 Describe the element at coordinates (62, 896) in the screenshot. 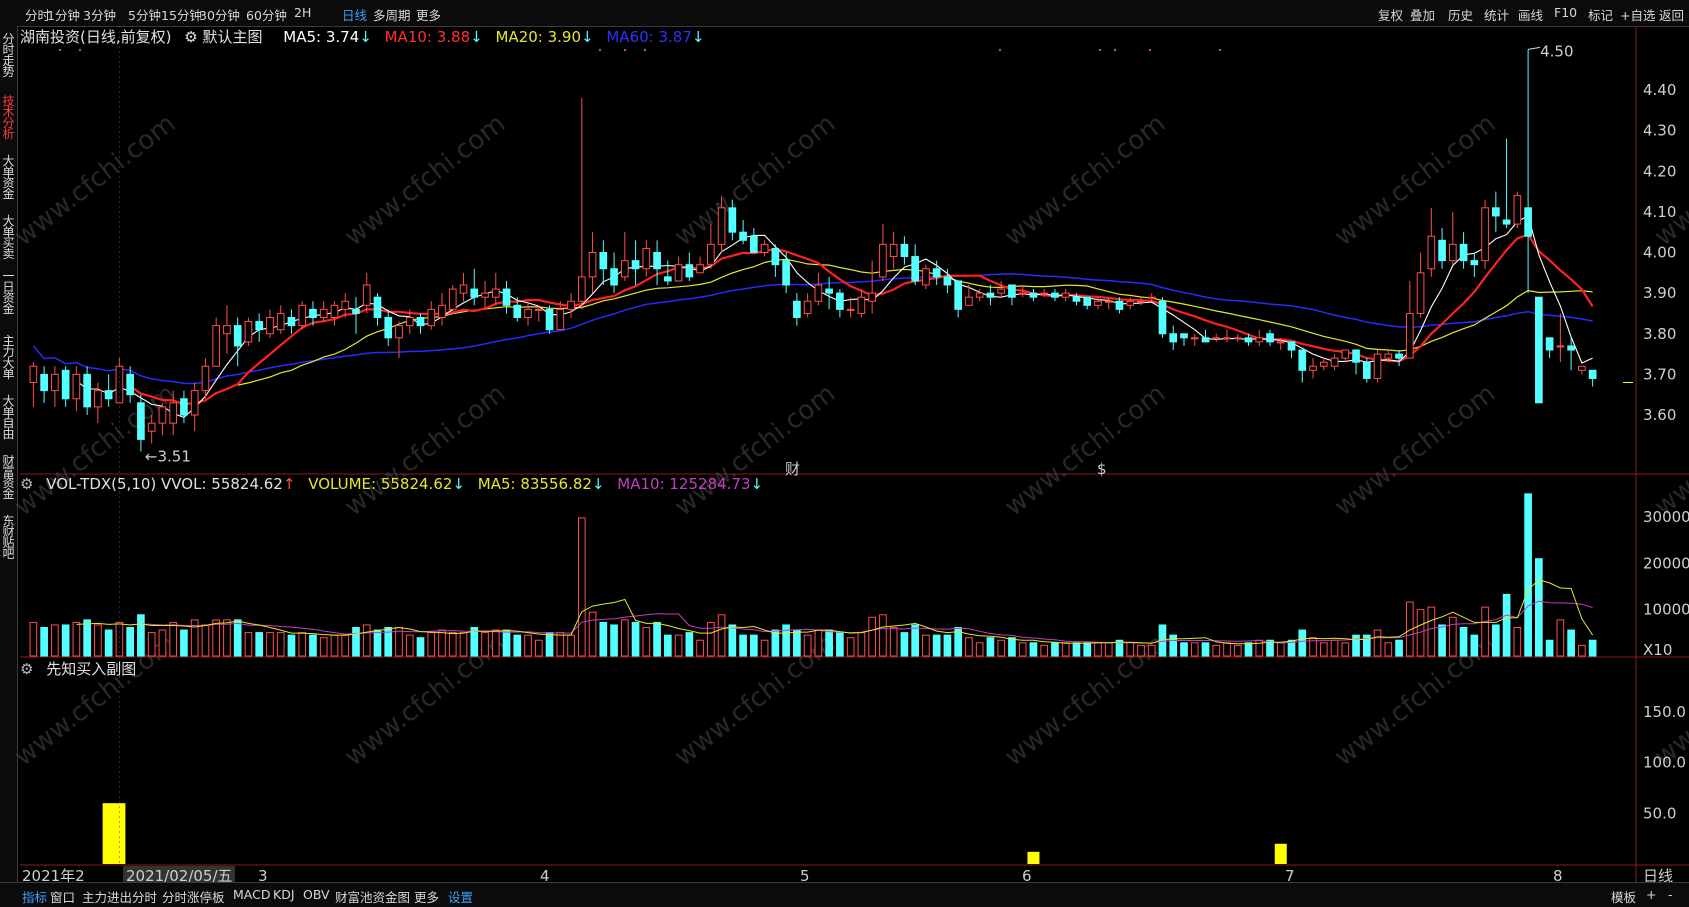

I see `indicator-tab-1: 窗口` at that location.